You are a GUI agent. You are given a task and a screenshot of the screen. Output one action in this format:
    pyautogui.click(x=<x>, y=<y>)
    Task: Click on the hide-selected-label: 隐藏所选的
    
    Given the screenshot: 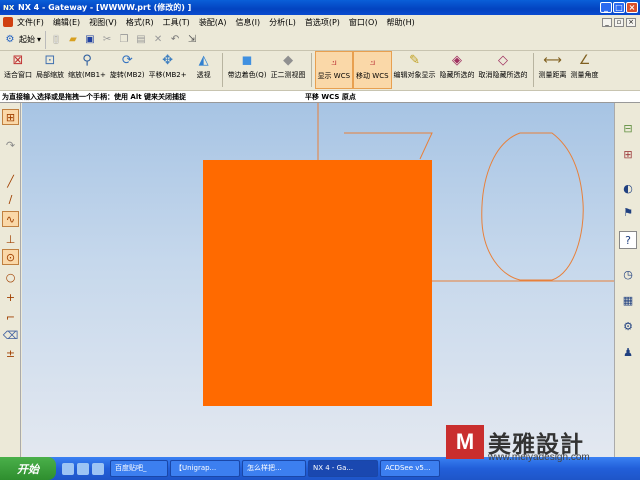 What is the action you would take?
    pyautogui.click(x=457, y=75)
    